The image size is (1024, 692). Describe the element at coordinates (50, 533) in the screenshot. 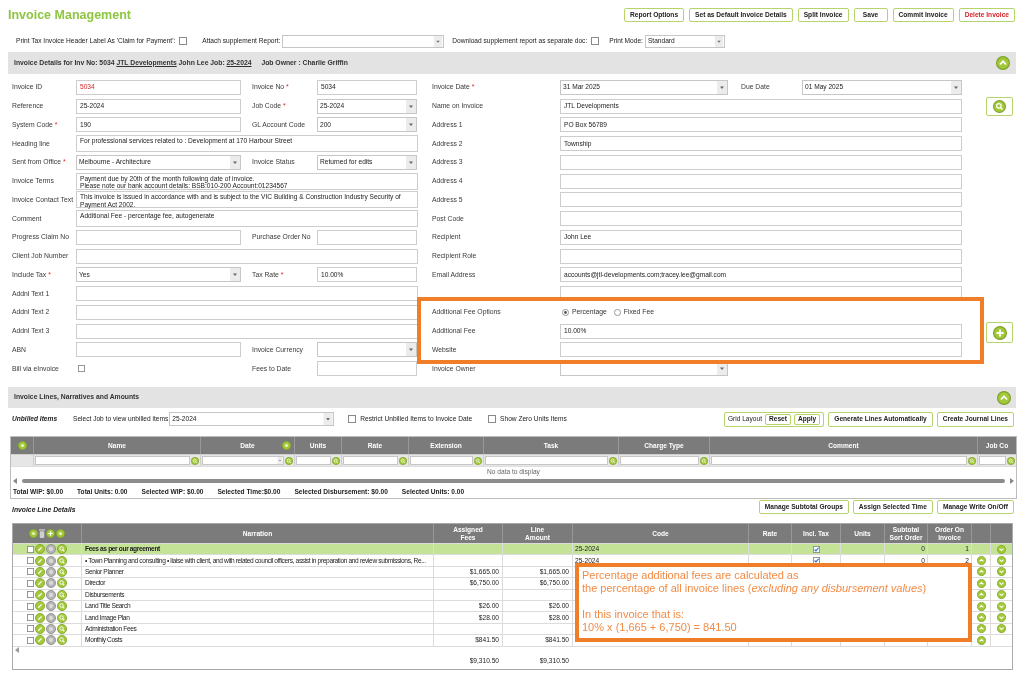

I see `plus-icon` at that location.